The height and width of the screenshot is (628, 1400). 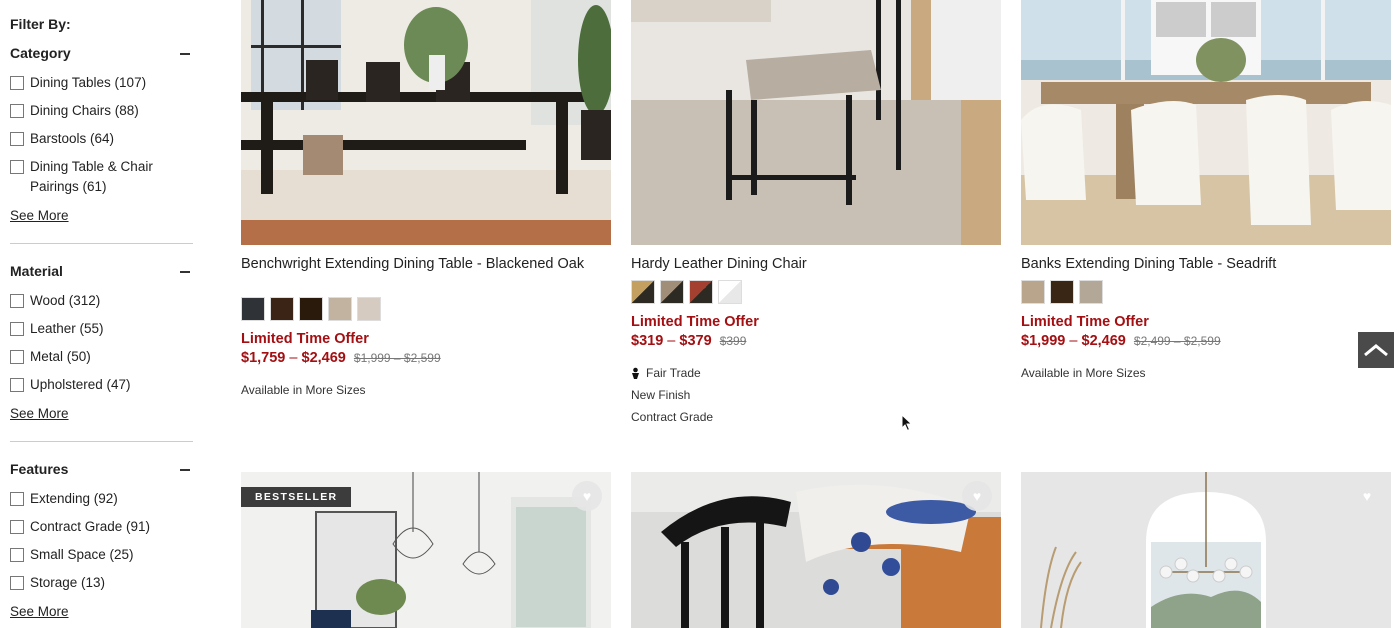 What do you see at coordinates (647, 341) in the screenshot?
I see `price-low: $319` at bounding box center [647, 341].